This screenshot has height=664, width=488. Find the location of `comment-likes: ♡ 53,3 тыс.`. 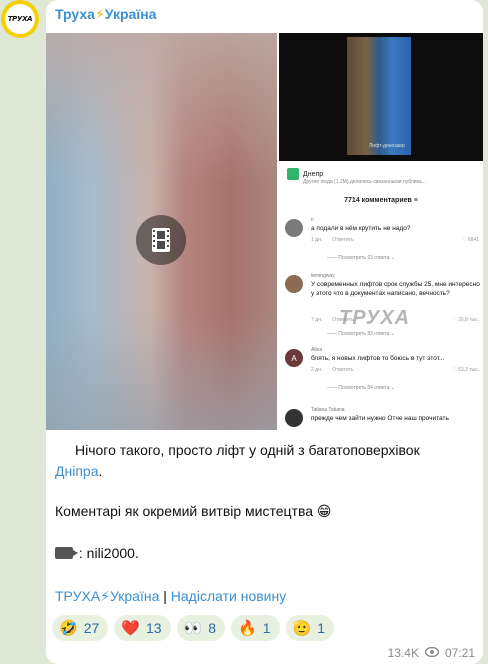

comment-likes: ♡ 53,3 тыс. is located at coordinates (465, 370).